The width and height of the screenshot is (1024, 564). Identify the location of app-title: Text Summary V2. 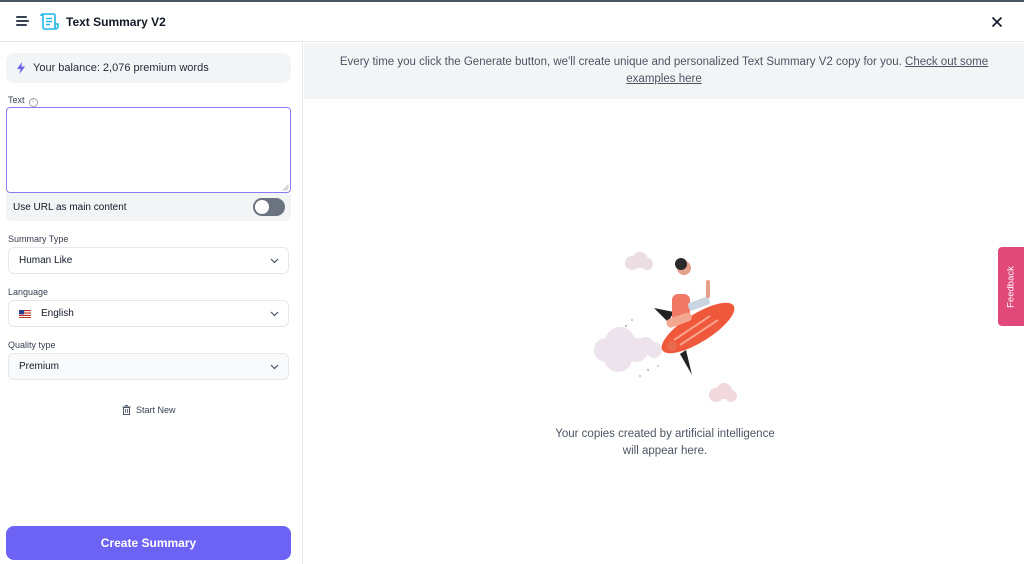
(116, 22).